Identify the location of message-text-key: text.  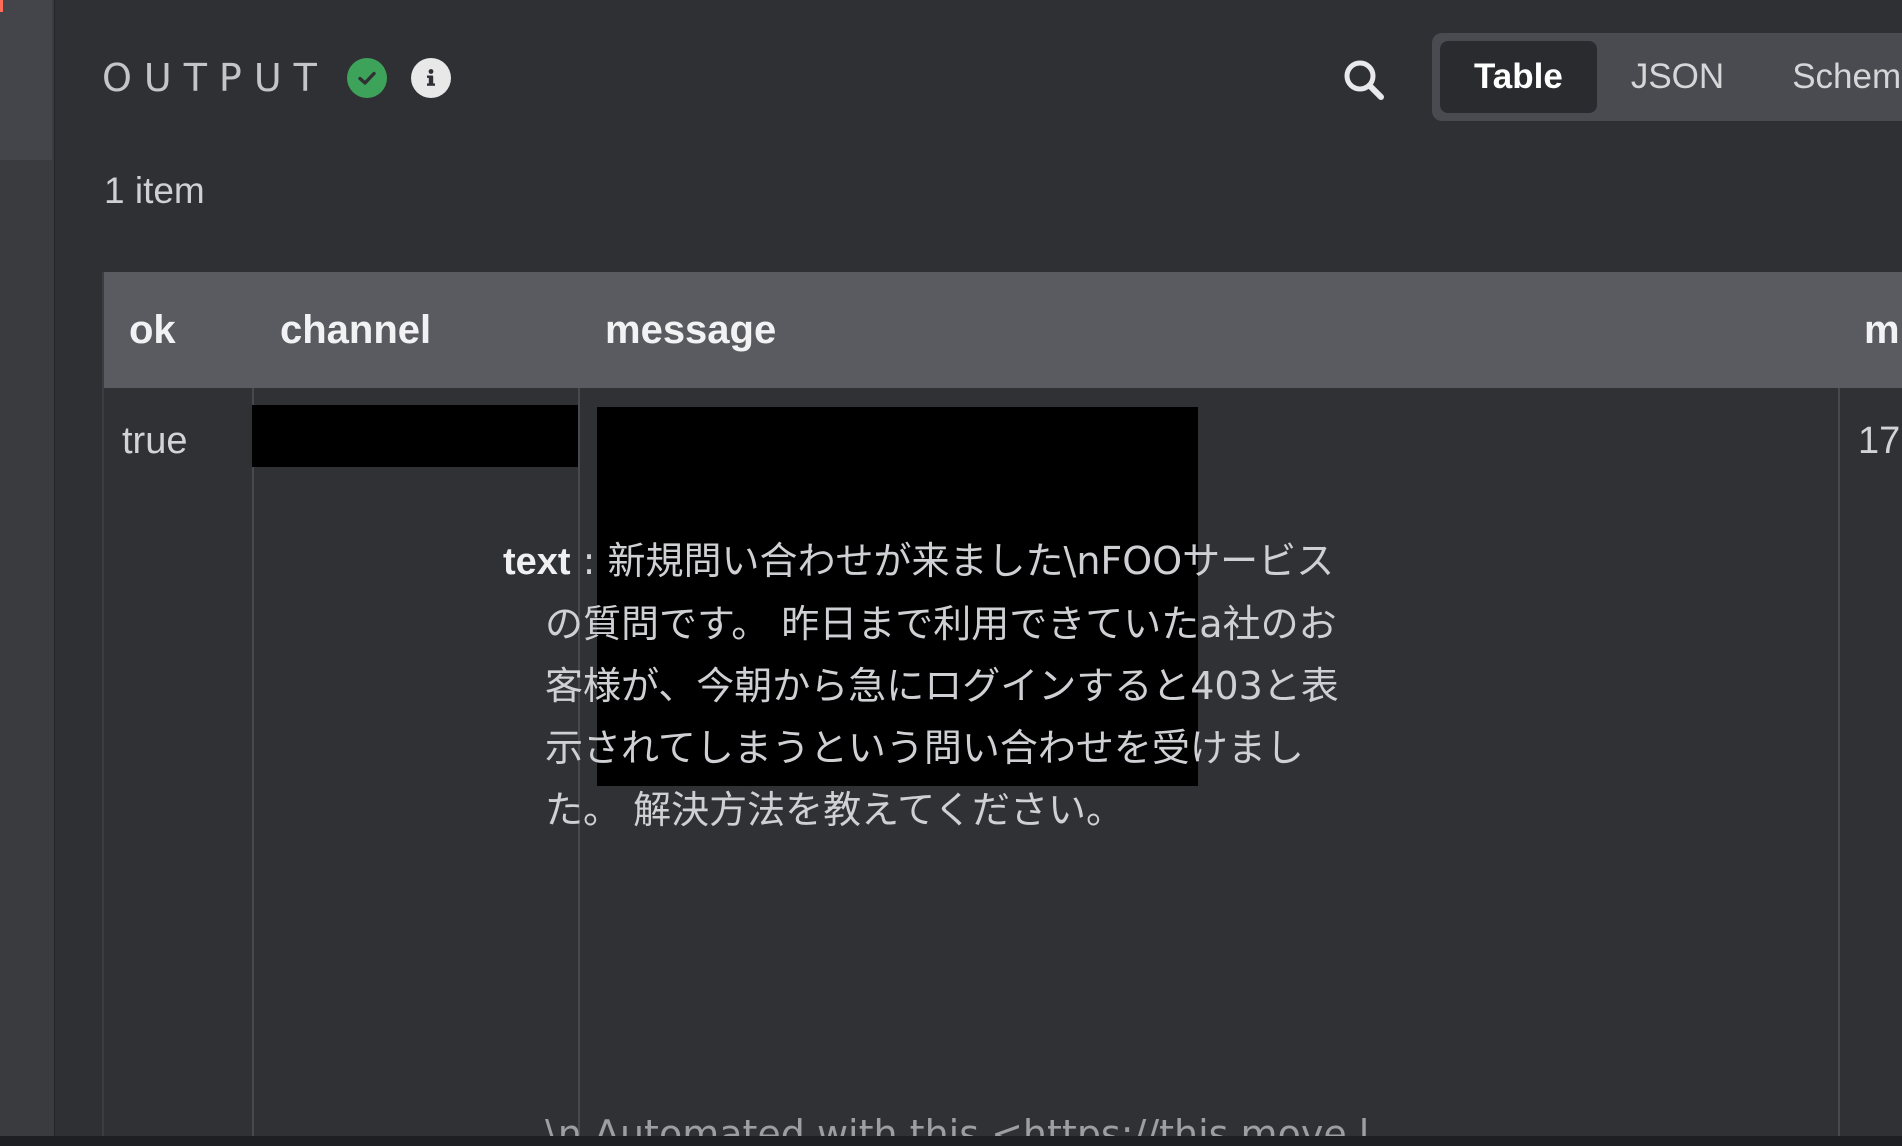
(537, 562).